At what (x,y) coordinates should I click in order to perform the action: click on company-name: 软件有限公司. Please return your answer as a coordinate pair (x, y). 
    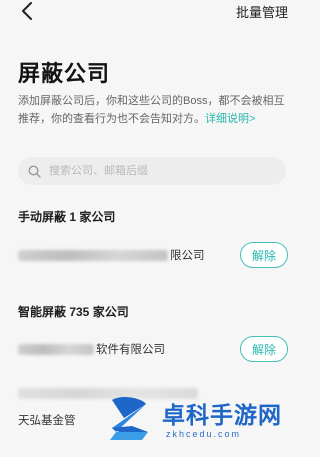
    Looking at the image, I should click on (91, 349).